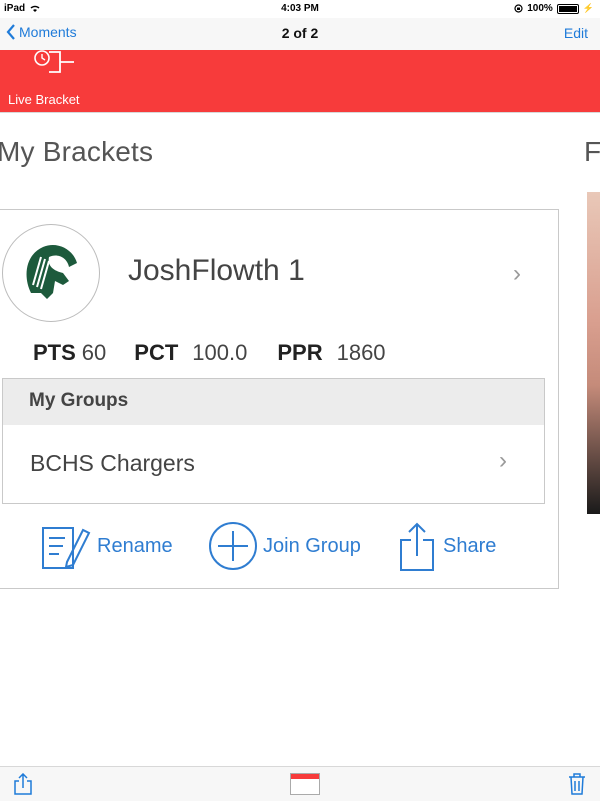 The image size is (600, 801). Describe the element at coordinates (156, 352) in the screenshot. I see `stat-label-pct: PCT` at that location.